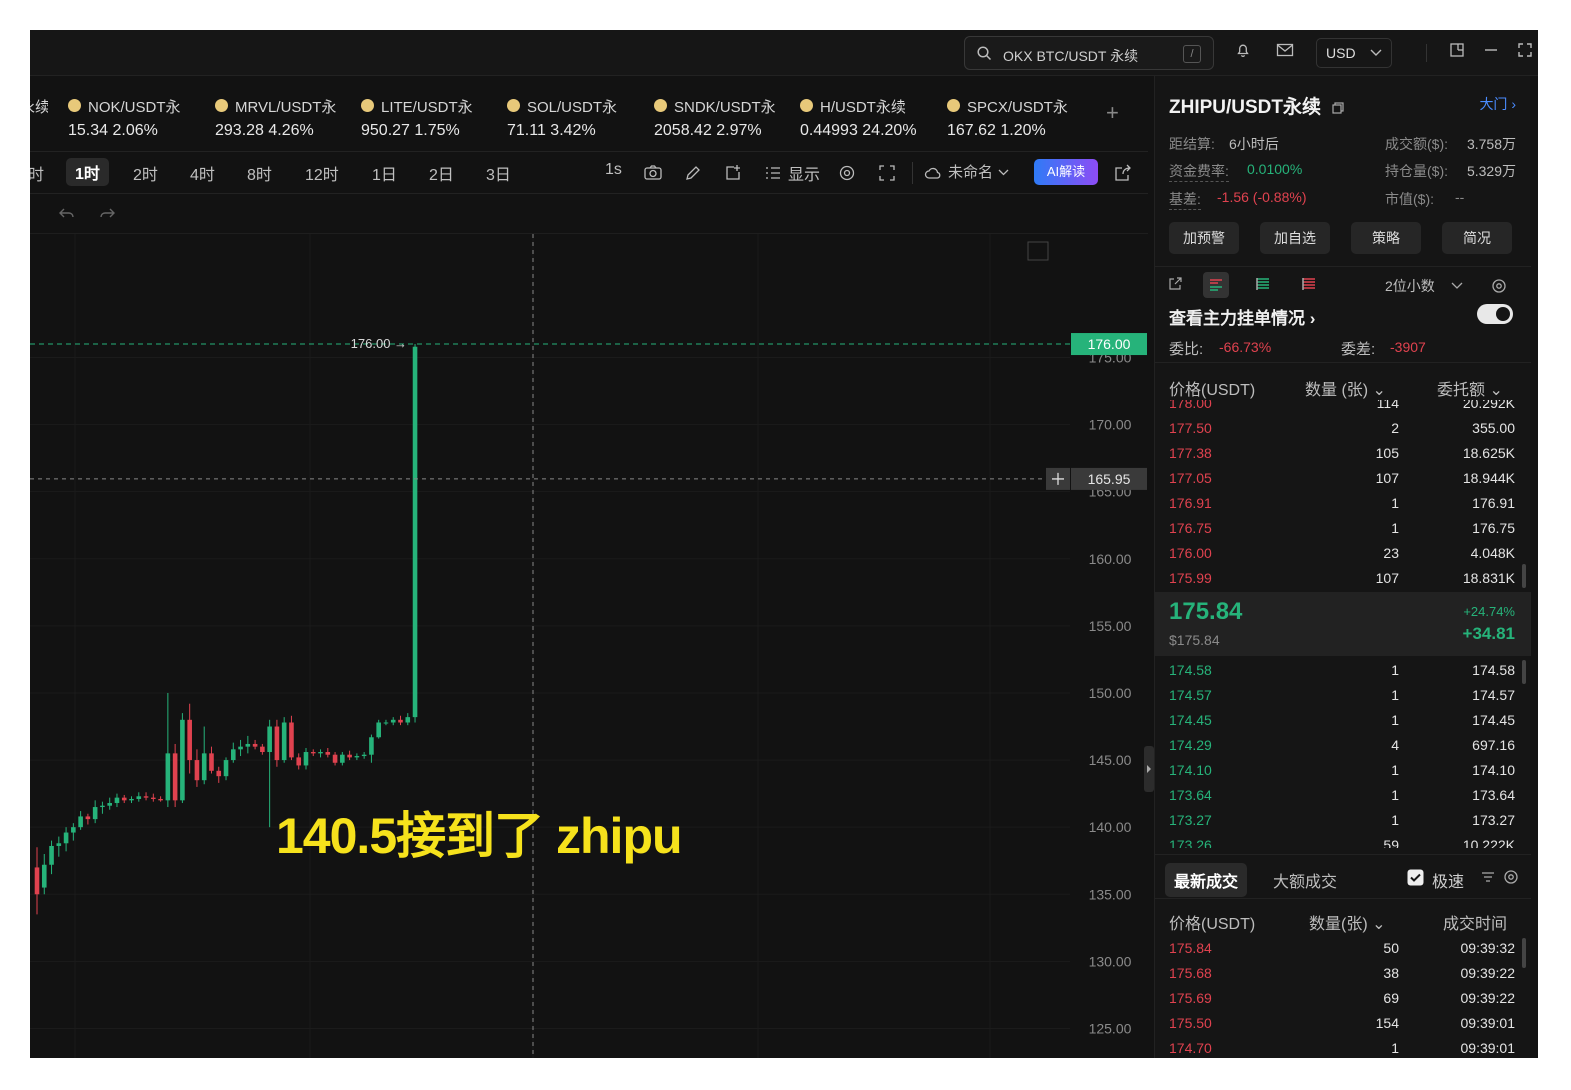  Describe the element at coordinates (718, 117) in the screenshot. I see `ticker-item: SNDK/USDT永 2058.42 2.97%` at that location.